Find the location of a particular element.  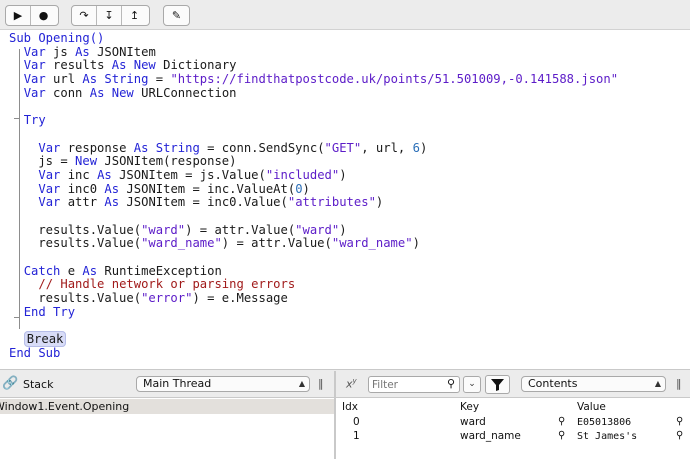

code-token: JSONItem = inc.ValueAt( is located at coordinates (207, 188).